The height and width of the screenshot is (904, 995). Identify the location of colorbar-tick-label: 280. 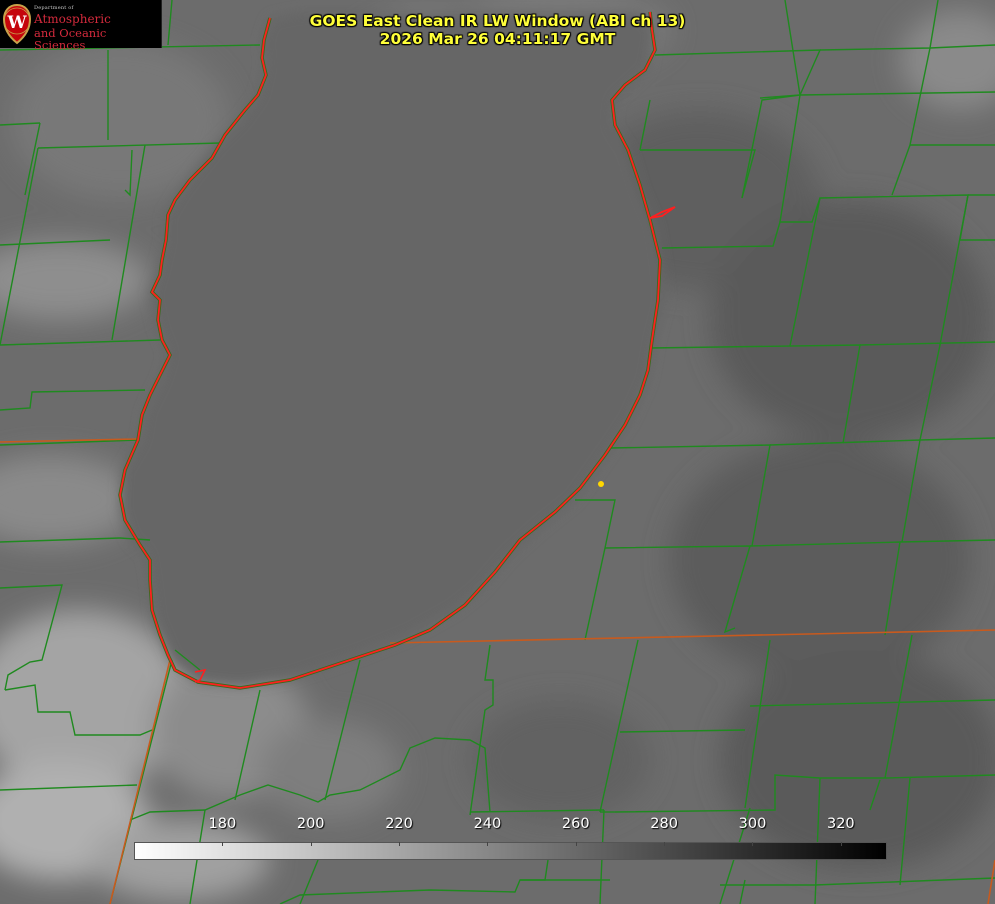
(664, 824).